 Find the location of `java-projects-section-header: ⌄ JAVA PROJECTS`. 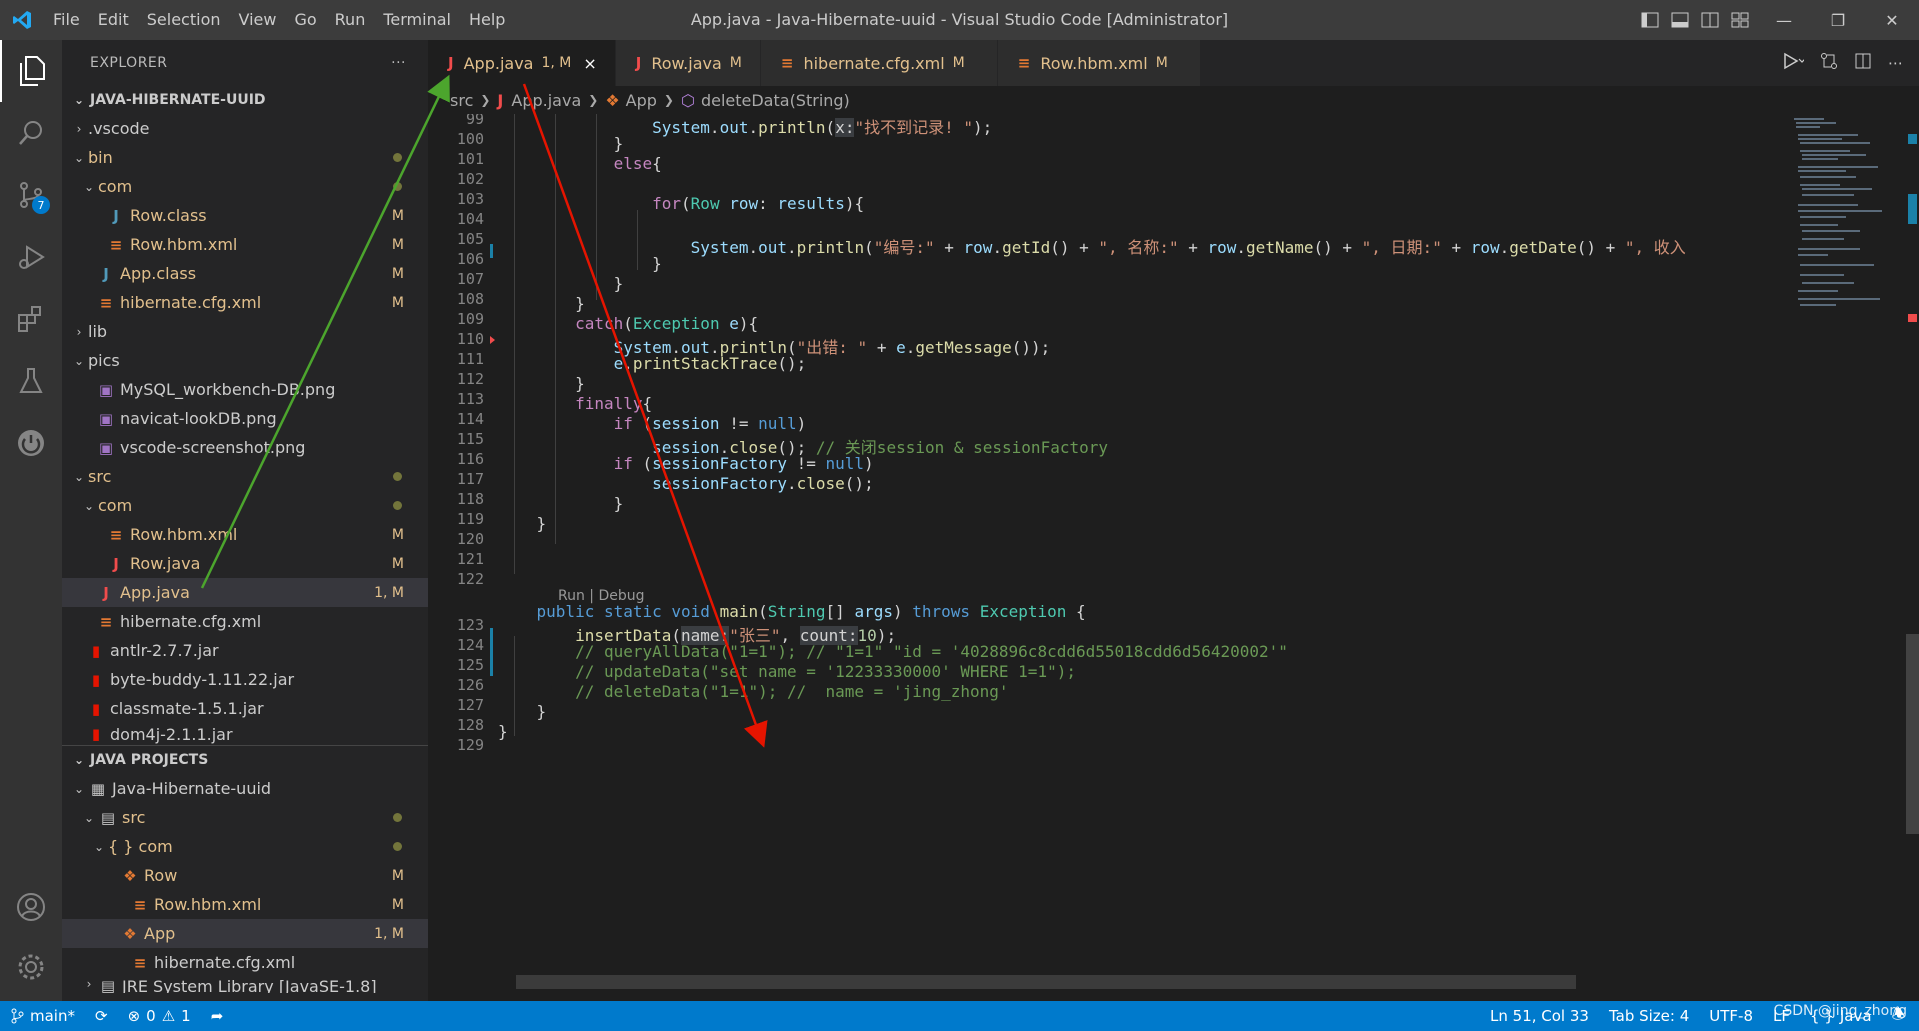

java-projects-section-header: ⌄ JAVA PROJECTS is located at coordinates (245, 760).